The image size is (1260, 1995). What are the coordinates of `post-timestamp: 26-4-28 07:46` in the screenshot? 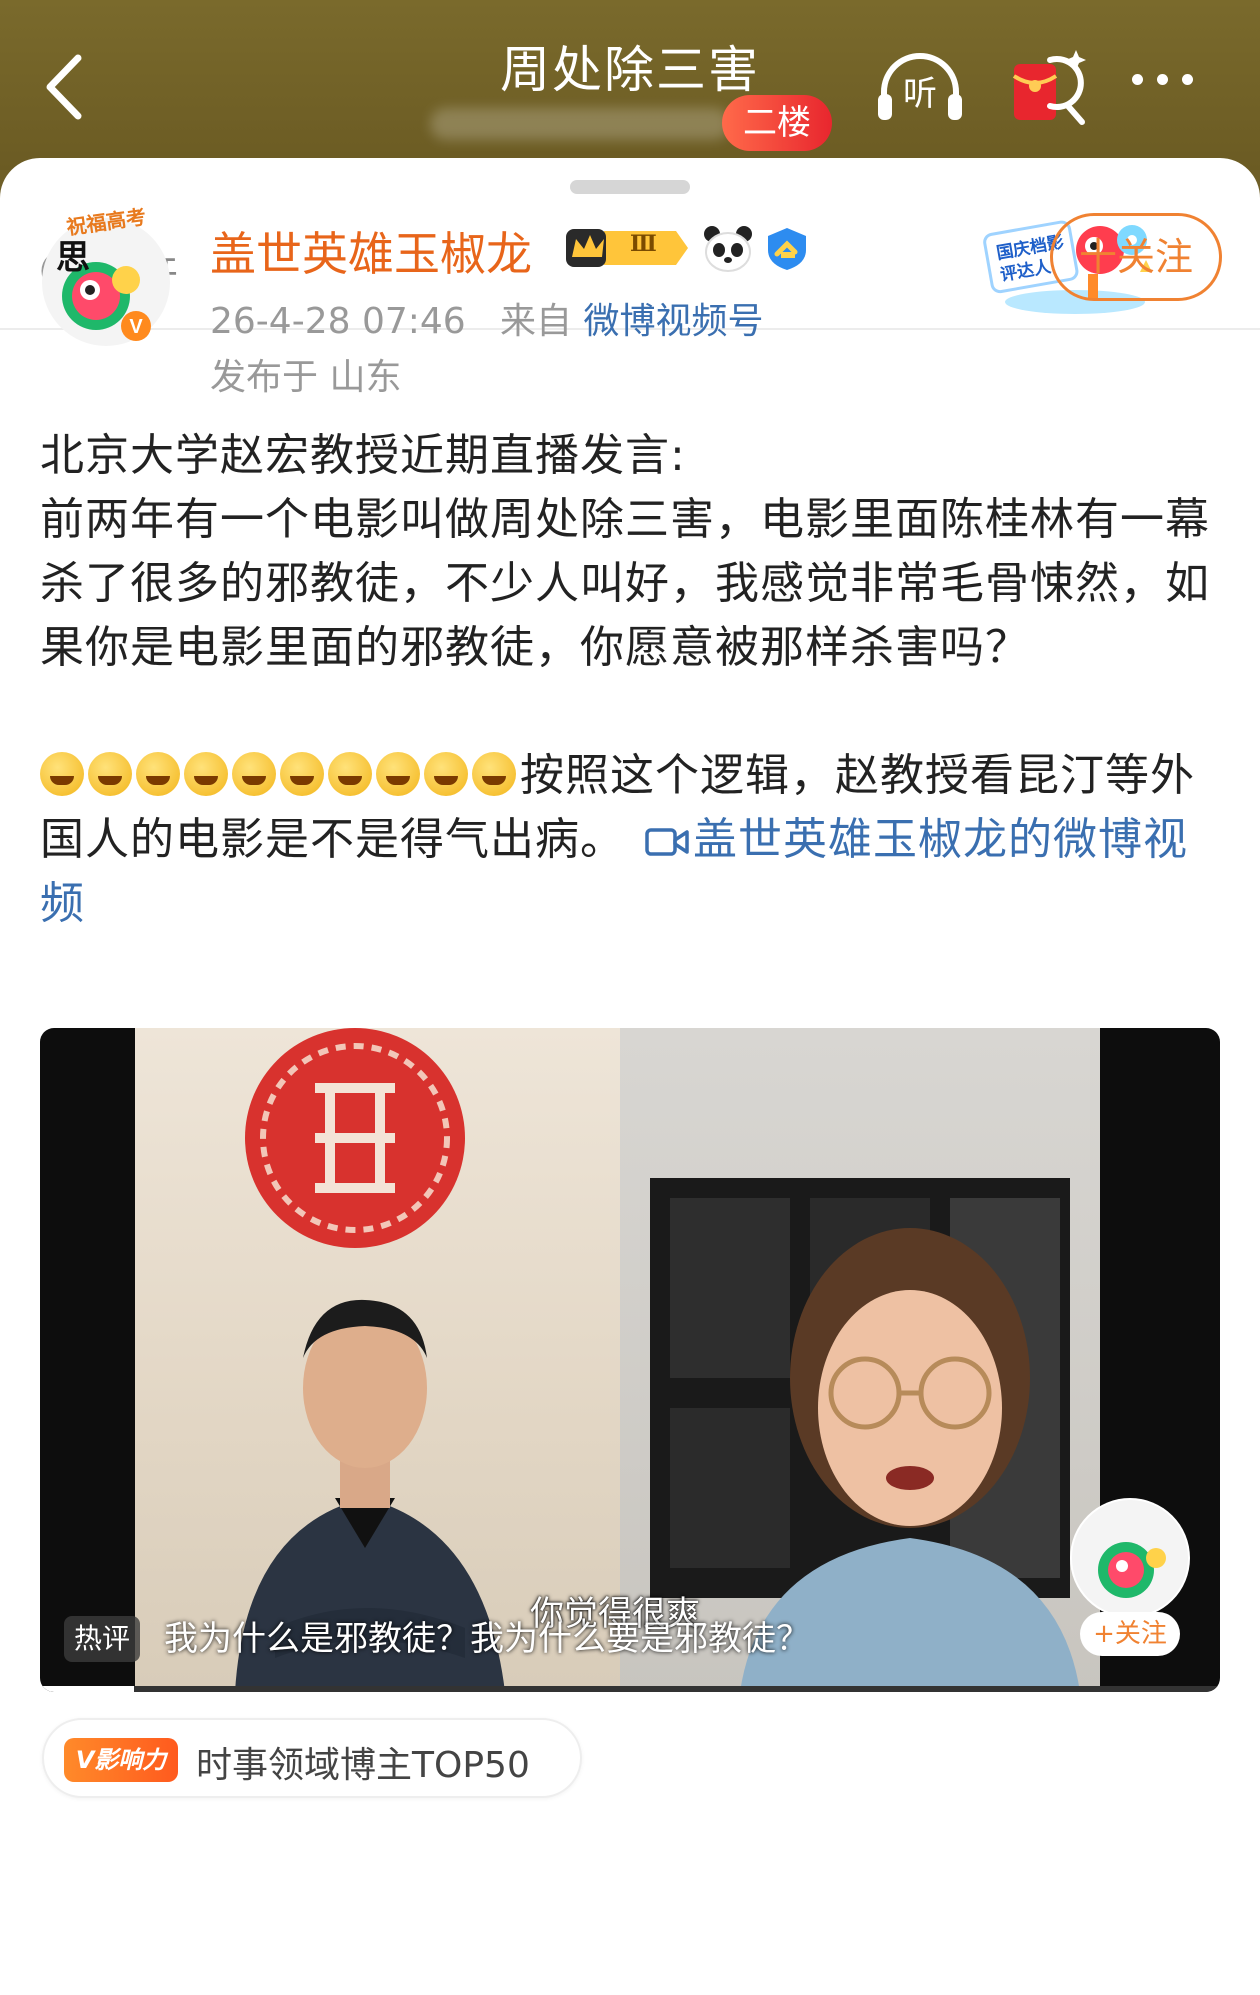 It's located at (338, 321).